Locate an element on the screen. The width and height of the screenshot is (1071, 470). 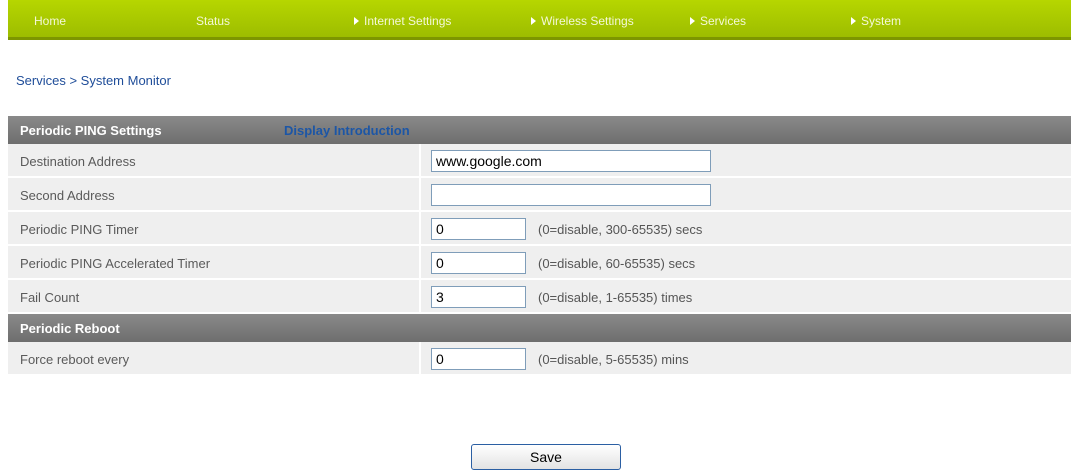
nav-internet-settings-label: Internet Settings is located at coordinates (408, 21).